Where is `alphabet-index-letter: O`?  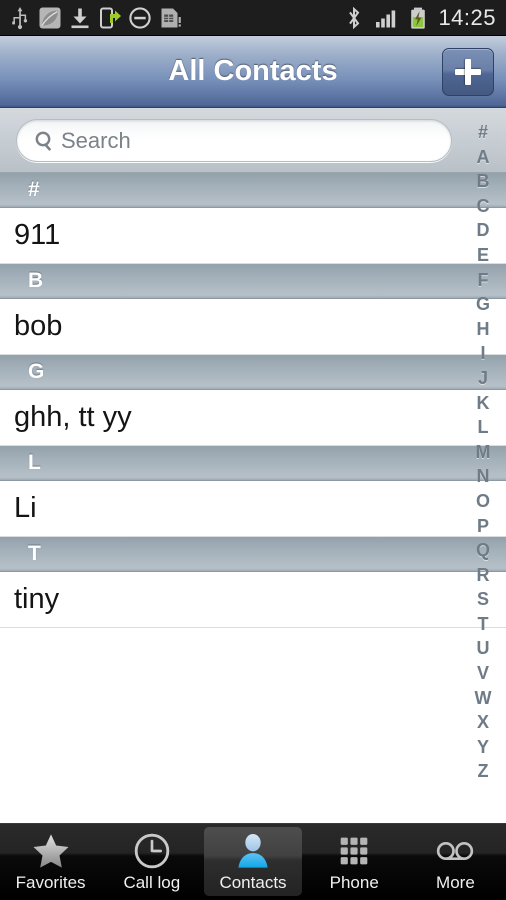 alphabet-index-letter: O is located at coordinates (483, 501).